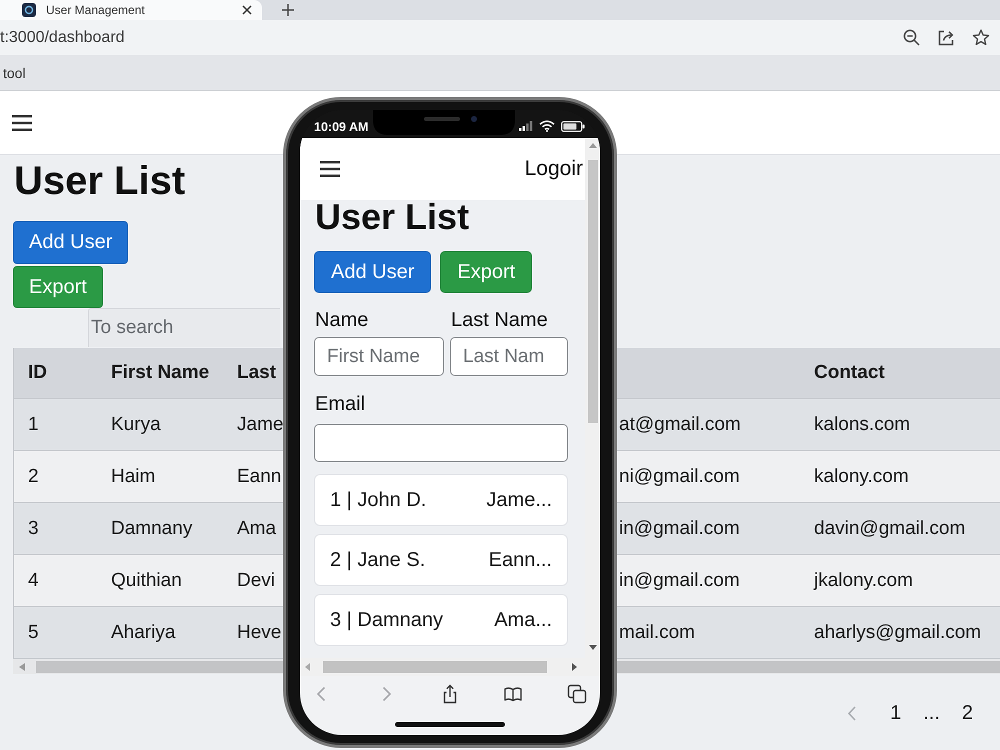 The image size is (1000, 750). What do you see at coordinates (525, 126) in the screenshot?
I see `signal-icon` at bounding box center [525, 126].